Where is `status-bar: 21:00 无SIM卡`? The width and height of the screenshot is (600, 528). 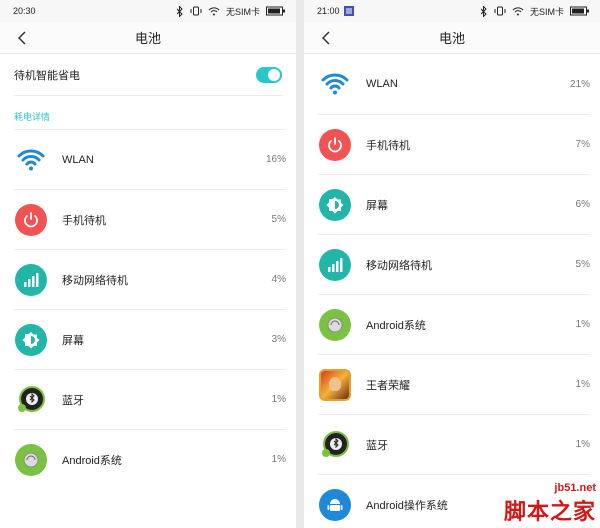
status-bar: 21:00 无SIM卡 is located at coordinates (452, 11).